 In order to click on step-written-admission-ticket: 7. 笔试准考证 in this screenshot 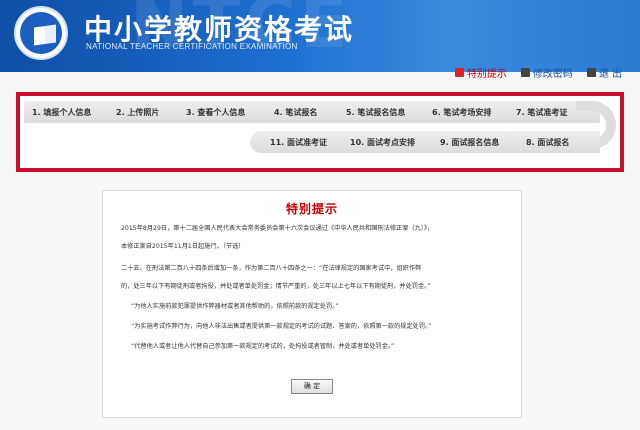, I will do `click(541, 112)`.